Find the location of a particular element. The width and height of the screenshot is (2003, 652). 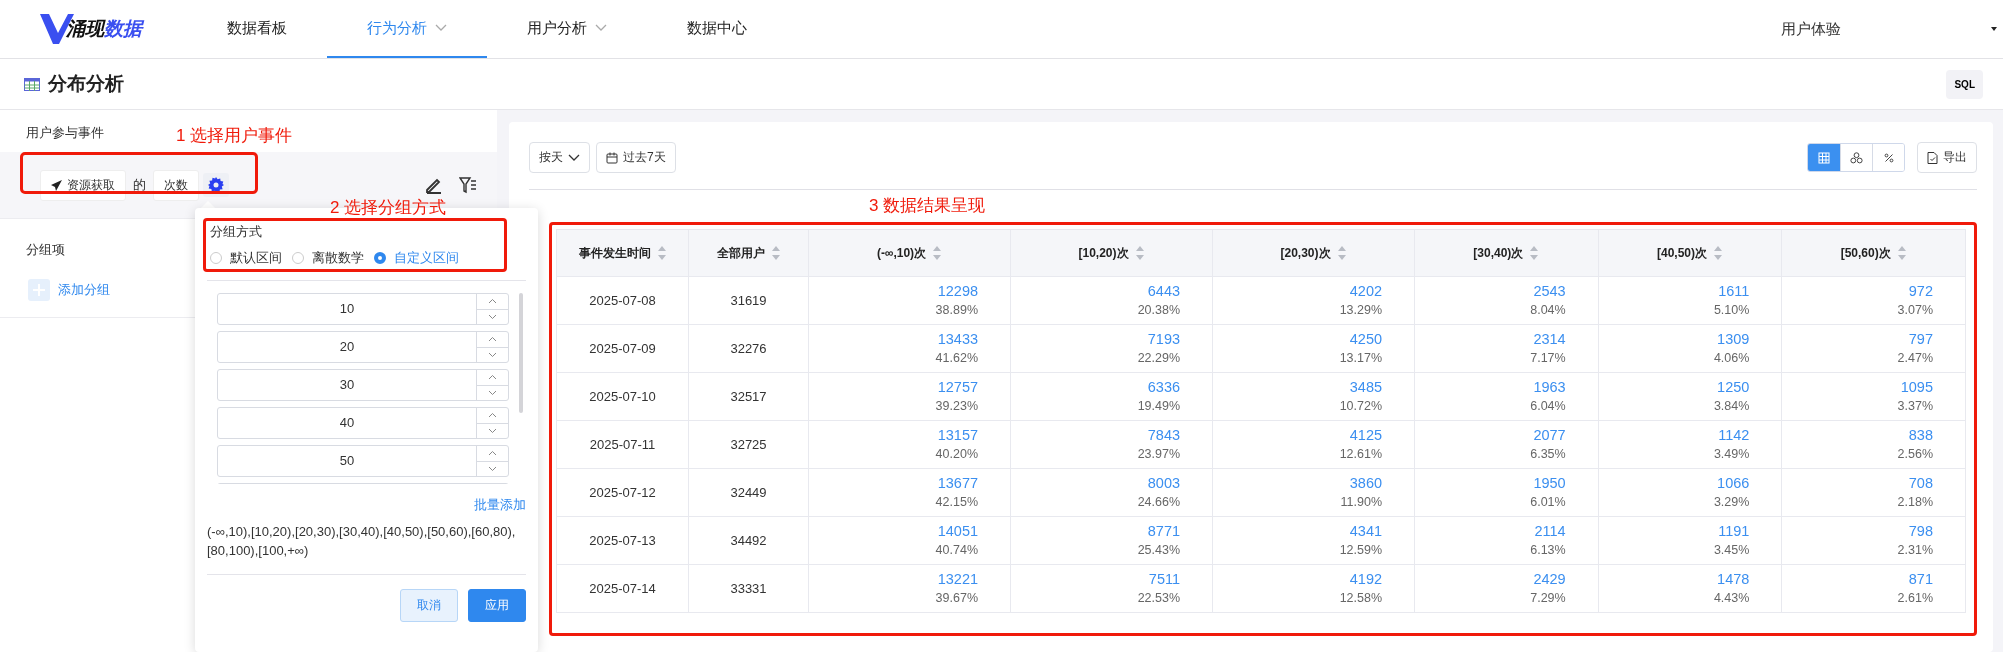

count-value: 2314 is located at coordinates (1491, 340).